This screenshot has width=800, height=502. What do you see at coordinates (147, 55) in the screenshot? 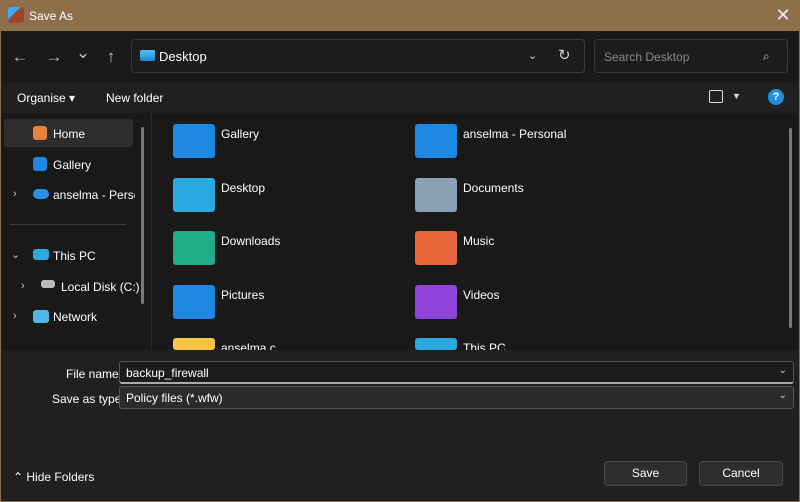
I see `desktop-icon` at bounding box center [147, 55].